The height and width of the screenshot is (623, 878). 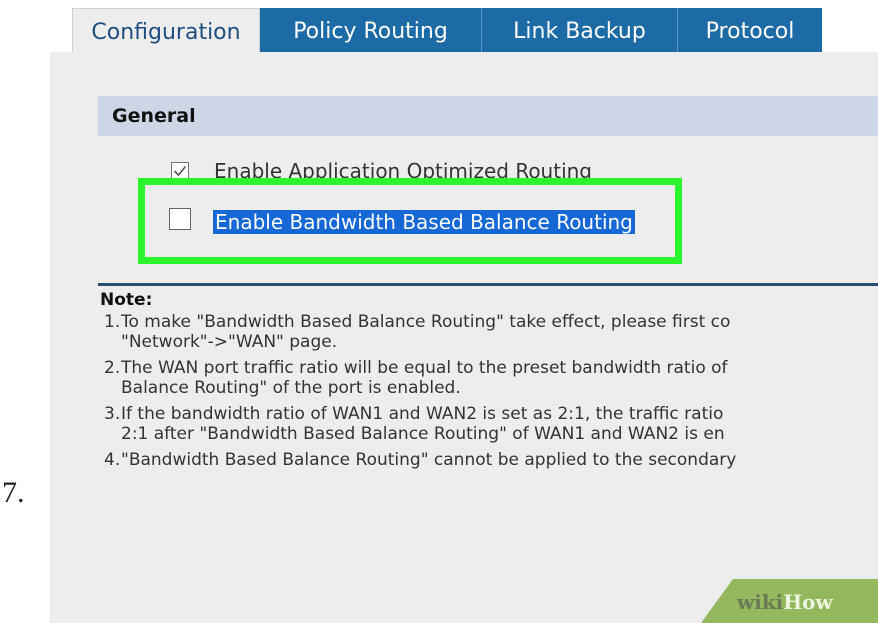 I want to click on bandwidth-balance-routing-checkbox, so click(x=180, y=219).